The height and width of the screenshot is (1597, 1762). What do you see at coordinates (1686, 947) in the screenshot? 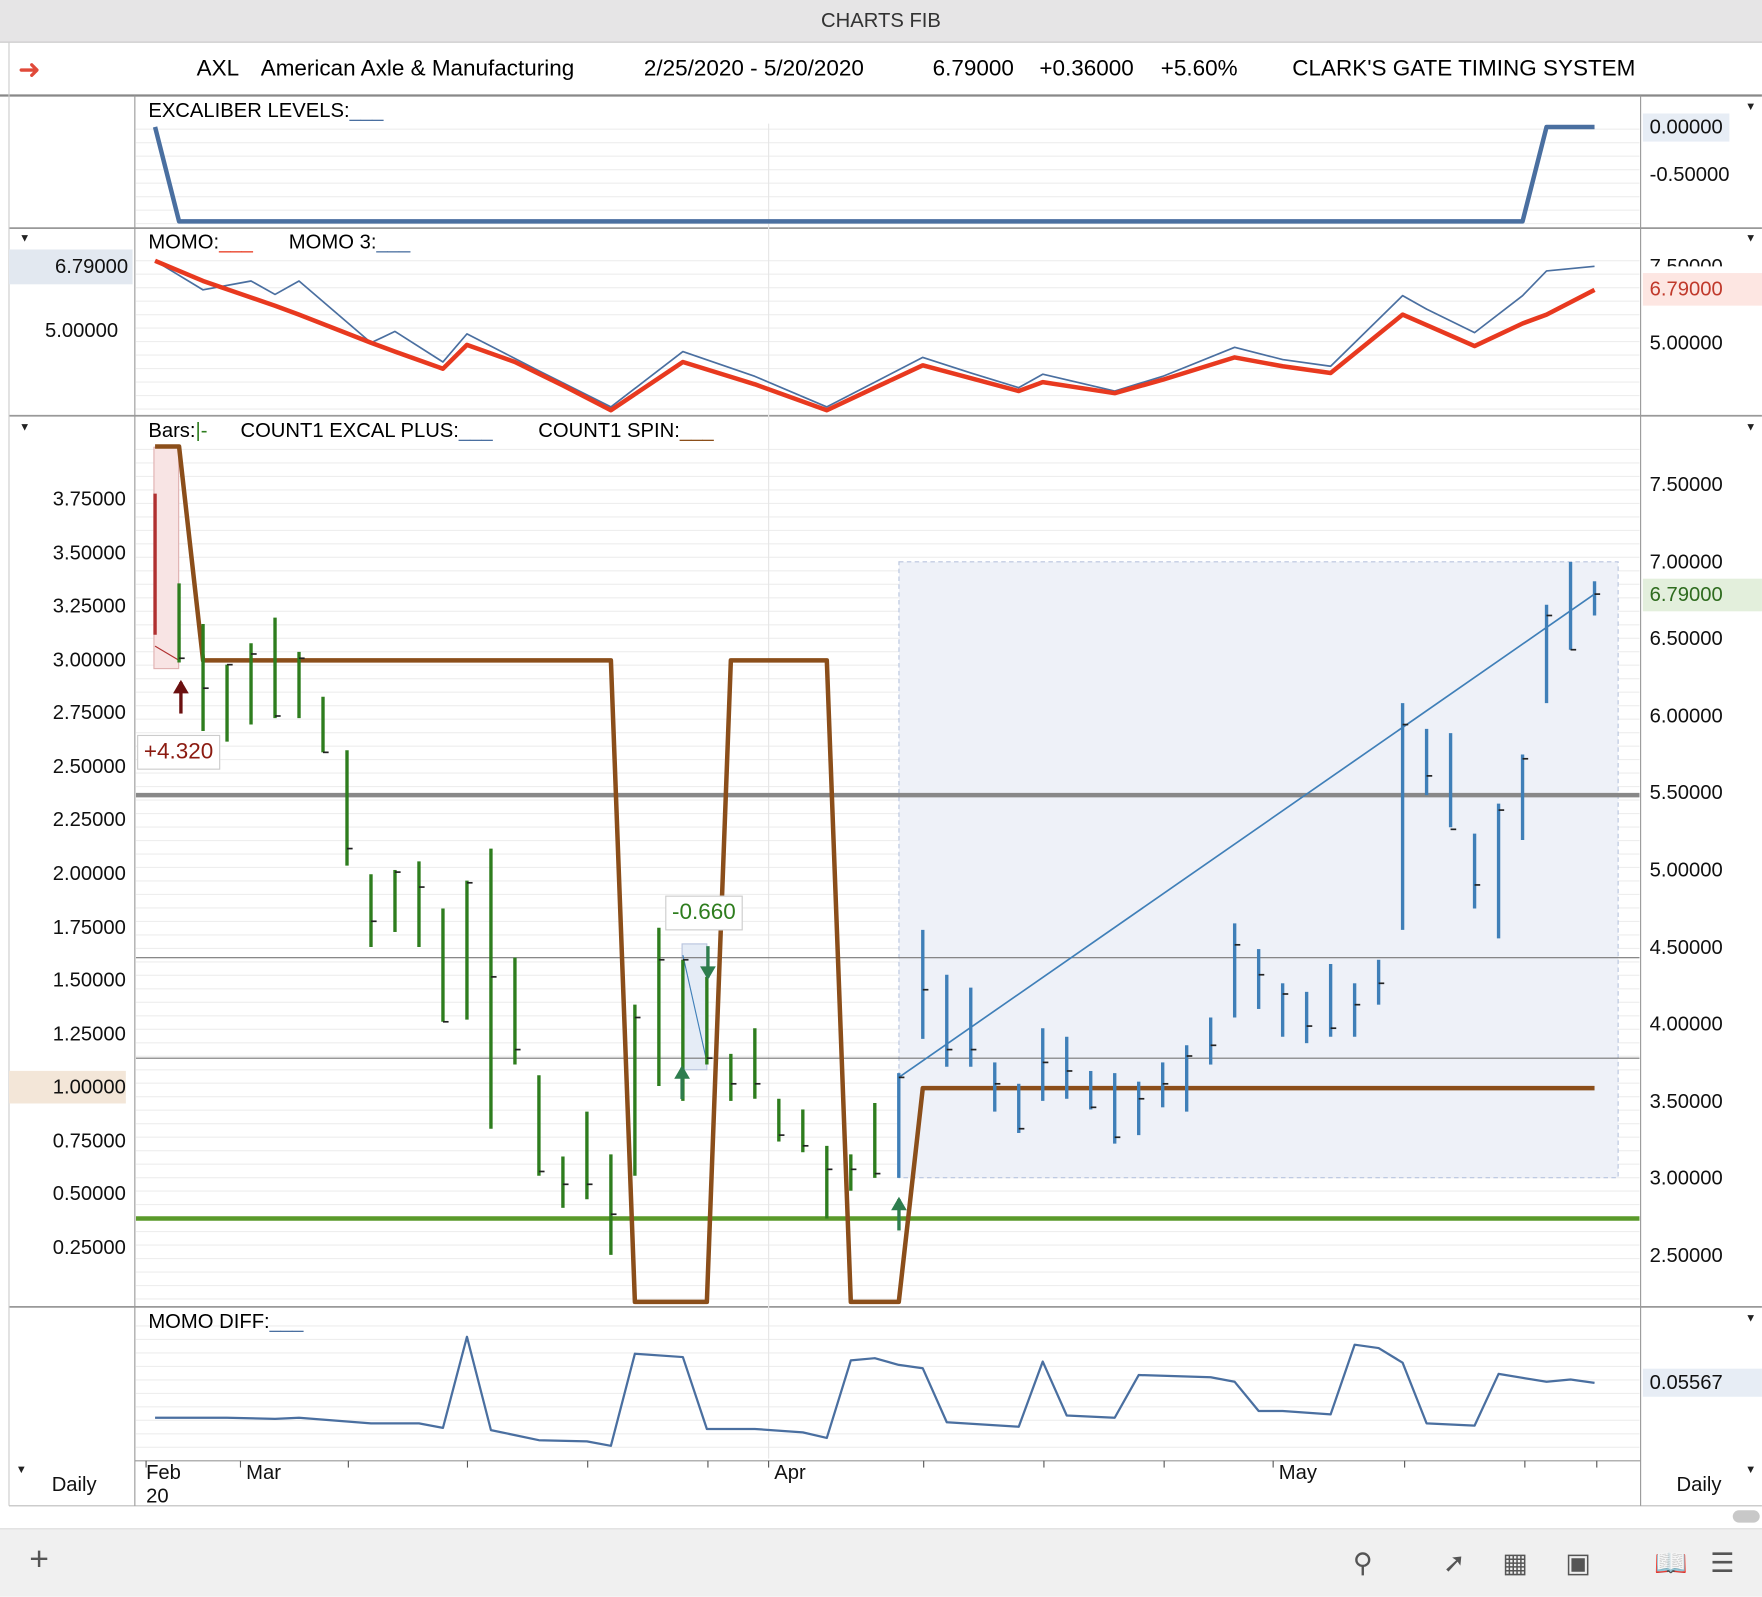
I see `main-right-tick: 4.50000` at bounding box center [1686, 947].